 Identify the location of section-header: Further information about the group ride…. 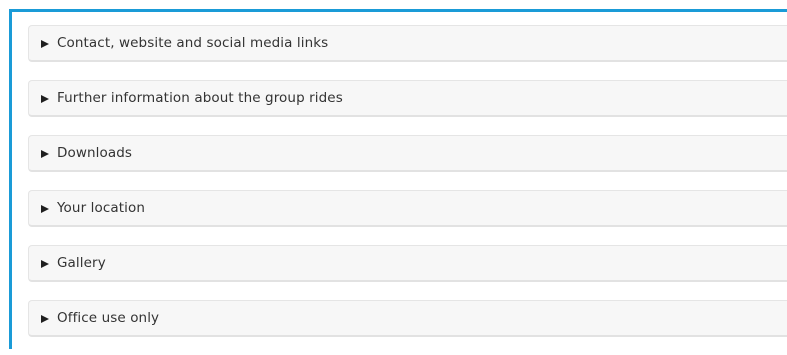
(408, 98).